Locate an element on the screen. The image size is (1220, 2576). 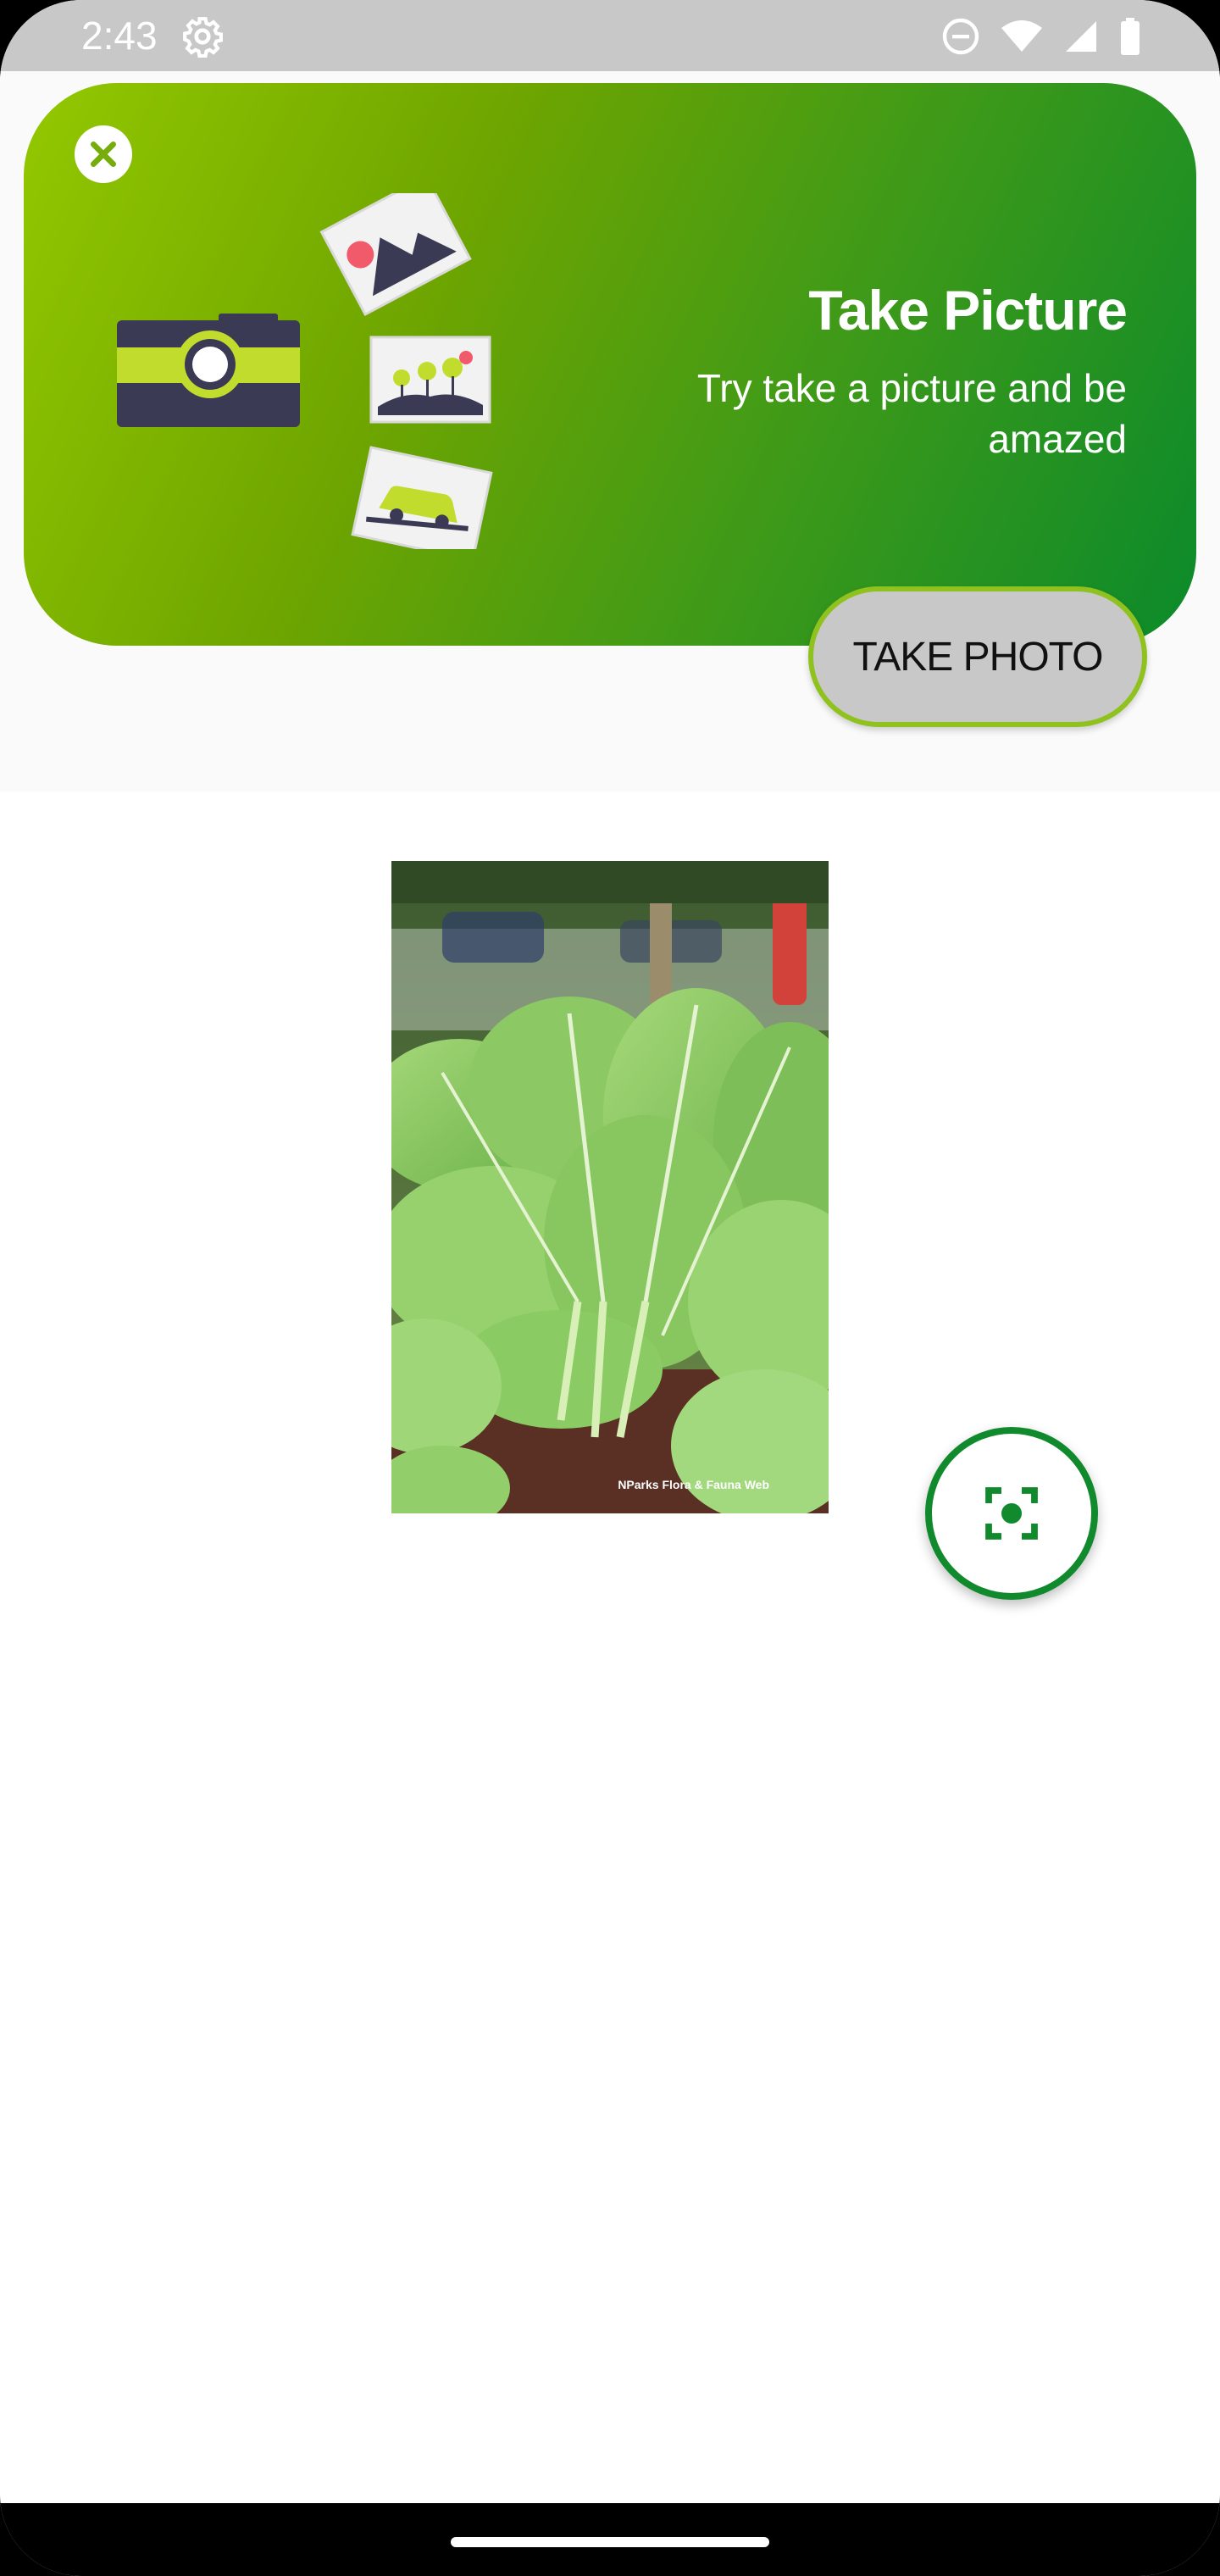
navigation-bar is located at coordinates (610, 2539).